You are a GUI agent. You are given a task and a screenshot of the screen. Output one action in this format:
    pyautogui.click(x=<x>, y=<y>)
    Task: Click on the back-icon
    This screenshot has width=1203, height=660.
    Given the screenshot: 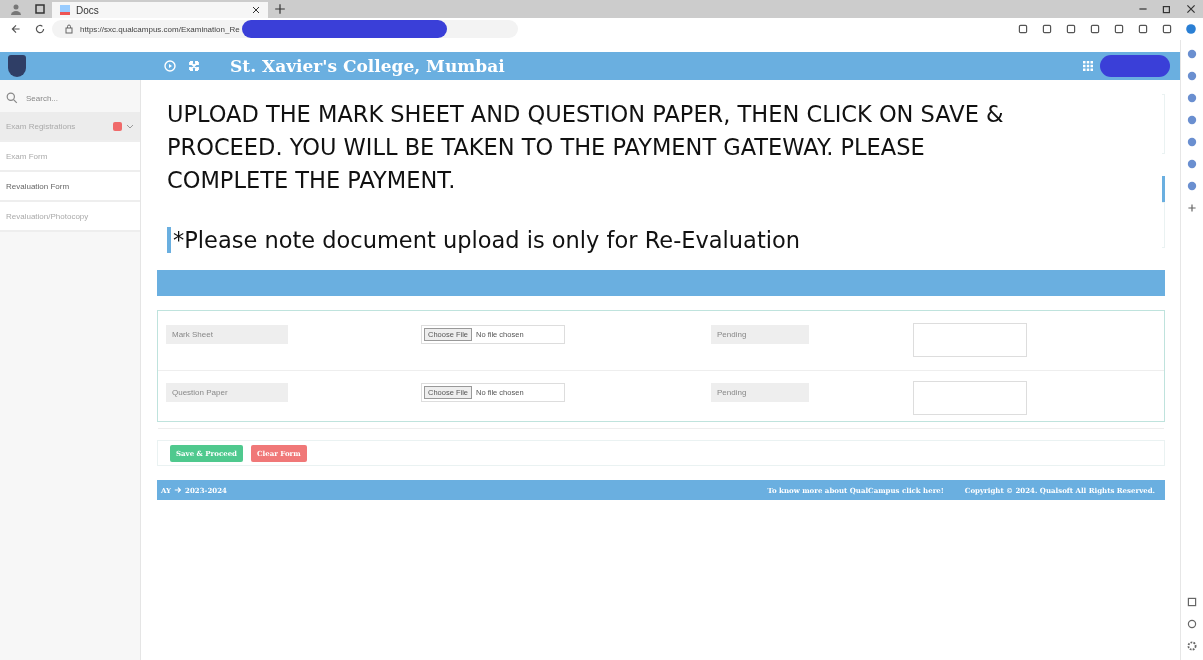 What is the action you would take?
    pyautogui.click(x=16, y=29)
    